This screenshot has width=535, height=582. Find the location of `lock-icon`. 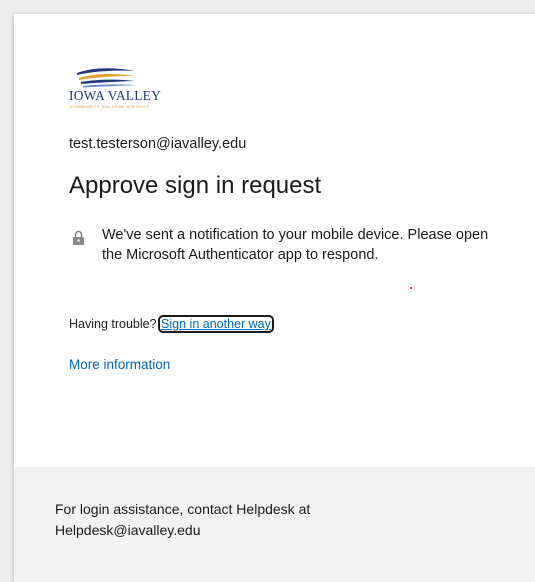

lock-icon is located at coordinates (78, 237).